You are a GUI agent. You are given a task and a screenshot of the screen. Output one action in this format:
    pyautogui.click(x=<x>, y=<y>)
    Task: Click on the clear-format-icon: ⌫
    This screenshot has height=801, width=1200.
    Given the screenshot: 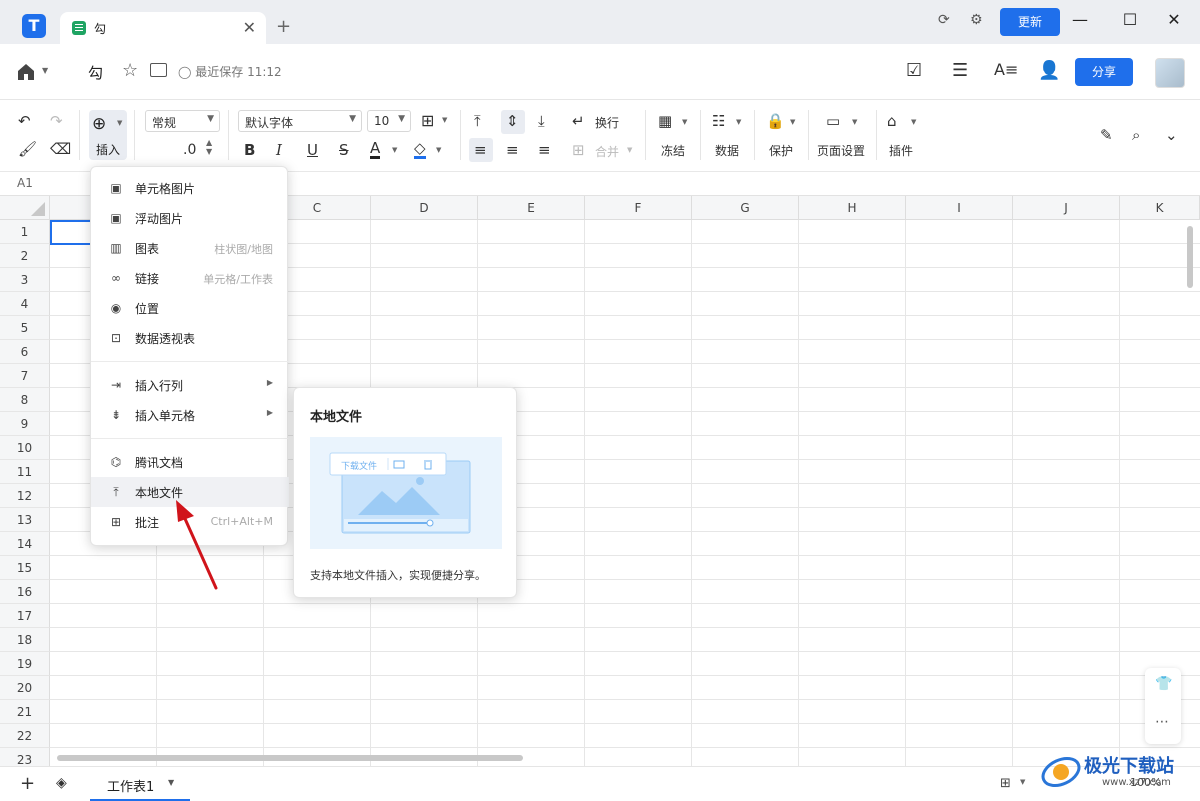 What is the action you would take?
    pyautogui.click(x=60, y=149)
    